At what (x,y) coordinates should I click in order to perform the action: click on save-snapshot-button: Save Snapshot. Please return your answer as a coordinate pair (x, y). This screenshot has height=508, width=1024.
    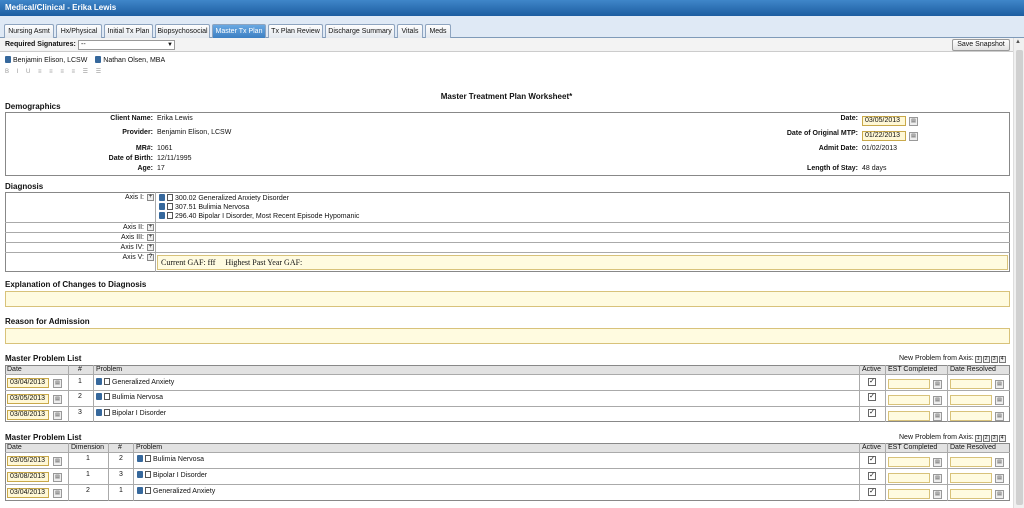
    Looking at the image, I should click on (981, 45).